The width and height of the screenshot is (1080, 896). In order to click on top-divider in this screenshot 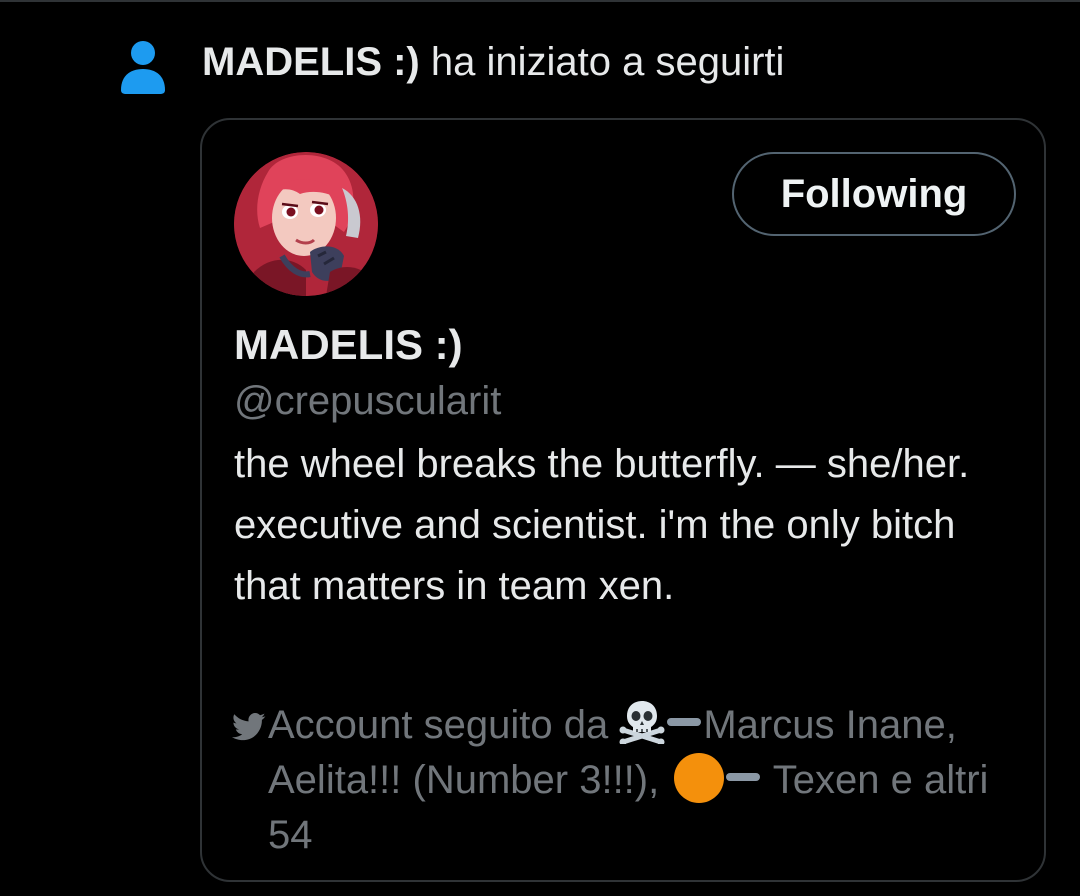, I will do `click(540, 1)`.